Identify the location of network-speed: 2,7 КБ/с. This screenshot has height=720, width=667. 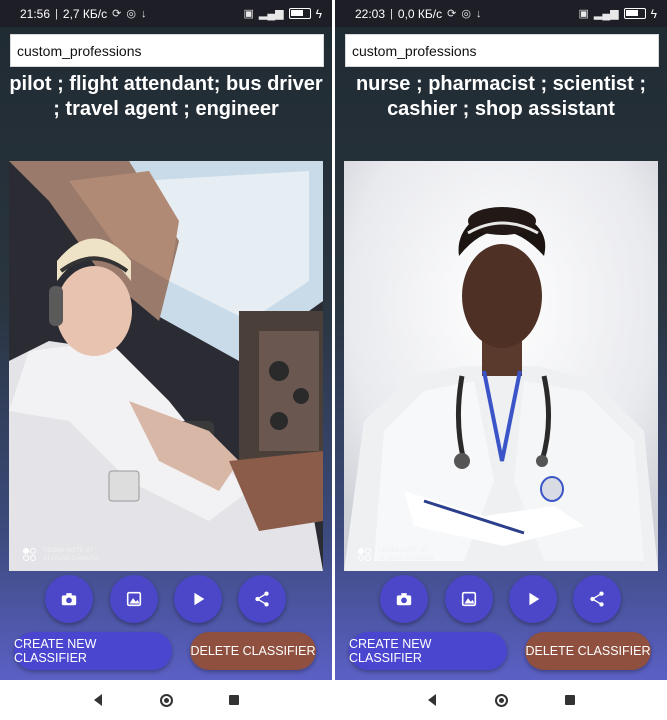
(85, 13).